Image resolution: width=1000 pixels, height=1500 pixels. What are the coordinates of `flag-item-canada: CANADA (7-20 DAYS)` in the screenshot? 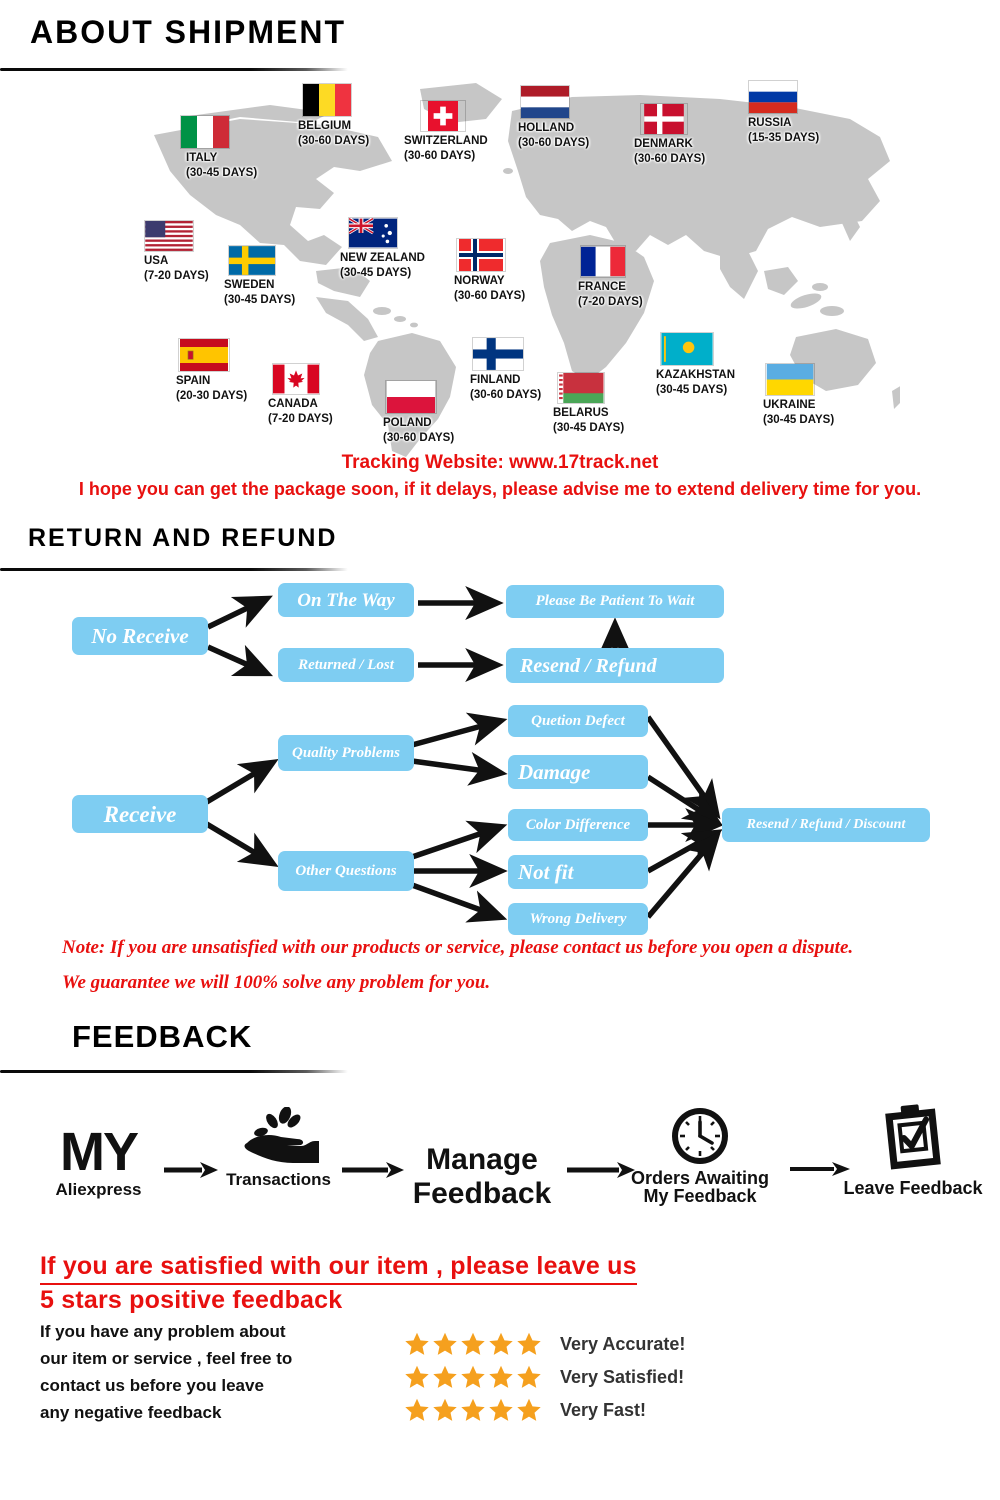 It's located at (300, 394).